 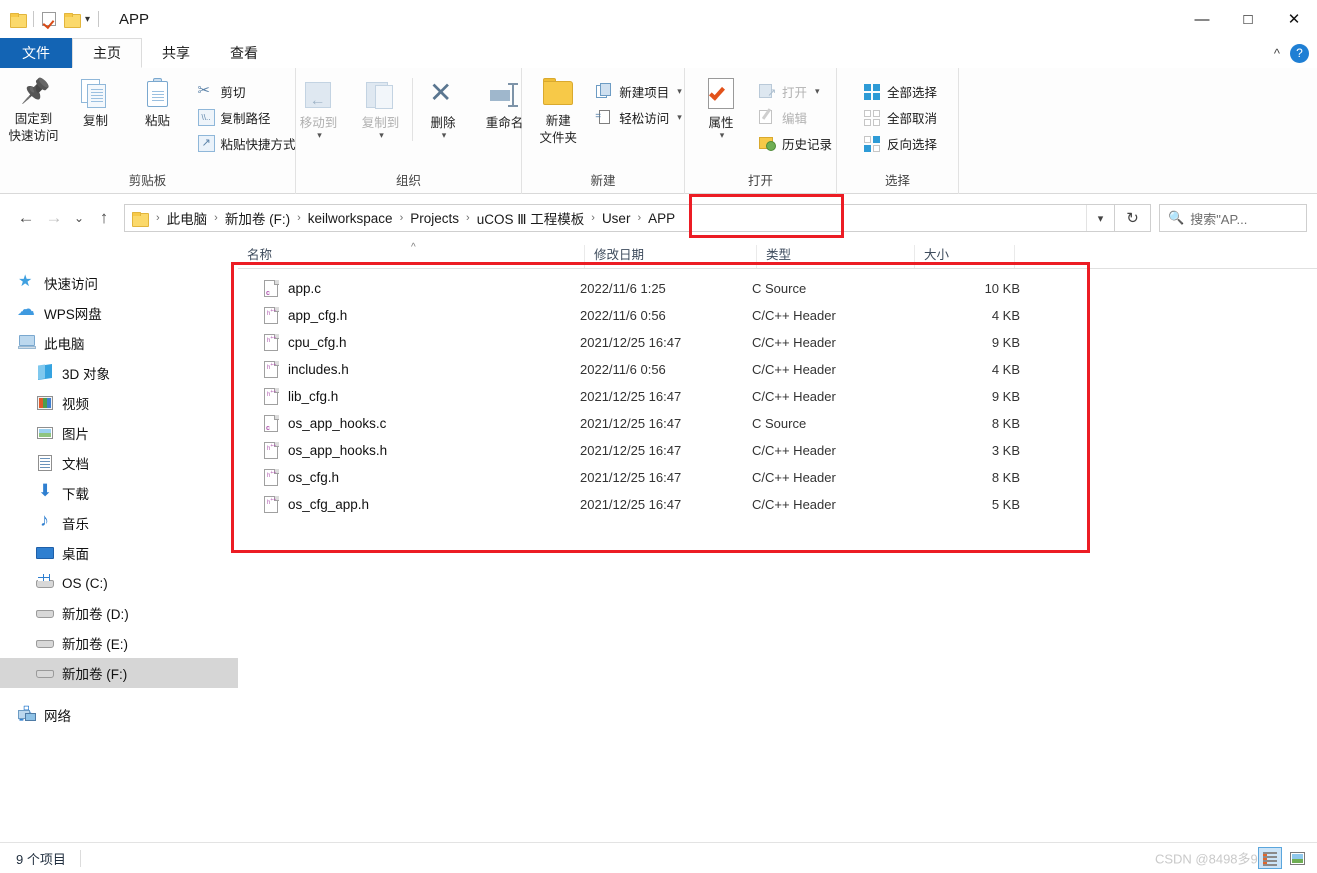 What do you see at coordinates (176, 53) in the screenshot?
I see `tab-share: 共享` at bounding box center [176, 53].